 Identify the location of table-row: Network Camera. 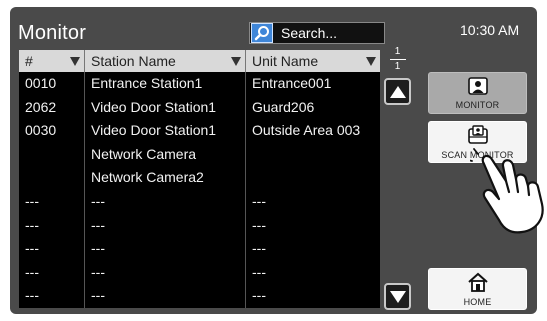
(199, 154).